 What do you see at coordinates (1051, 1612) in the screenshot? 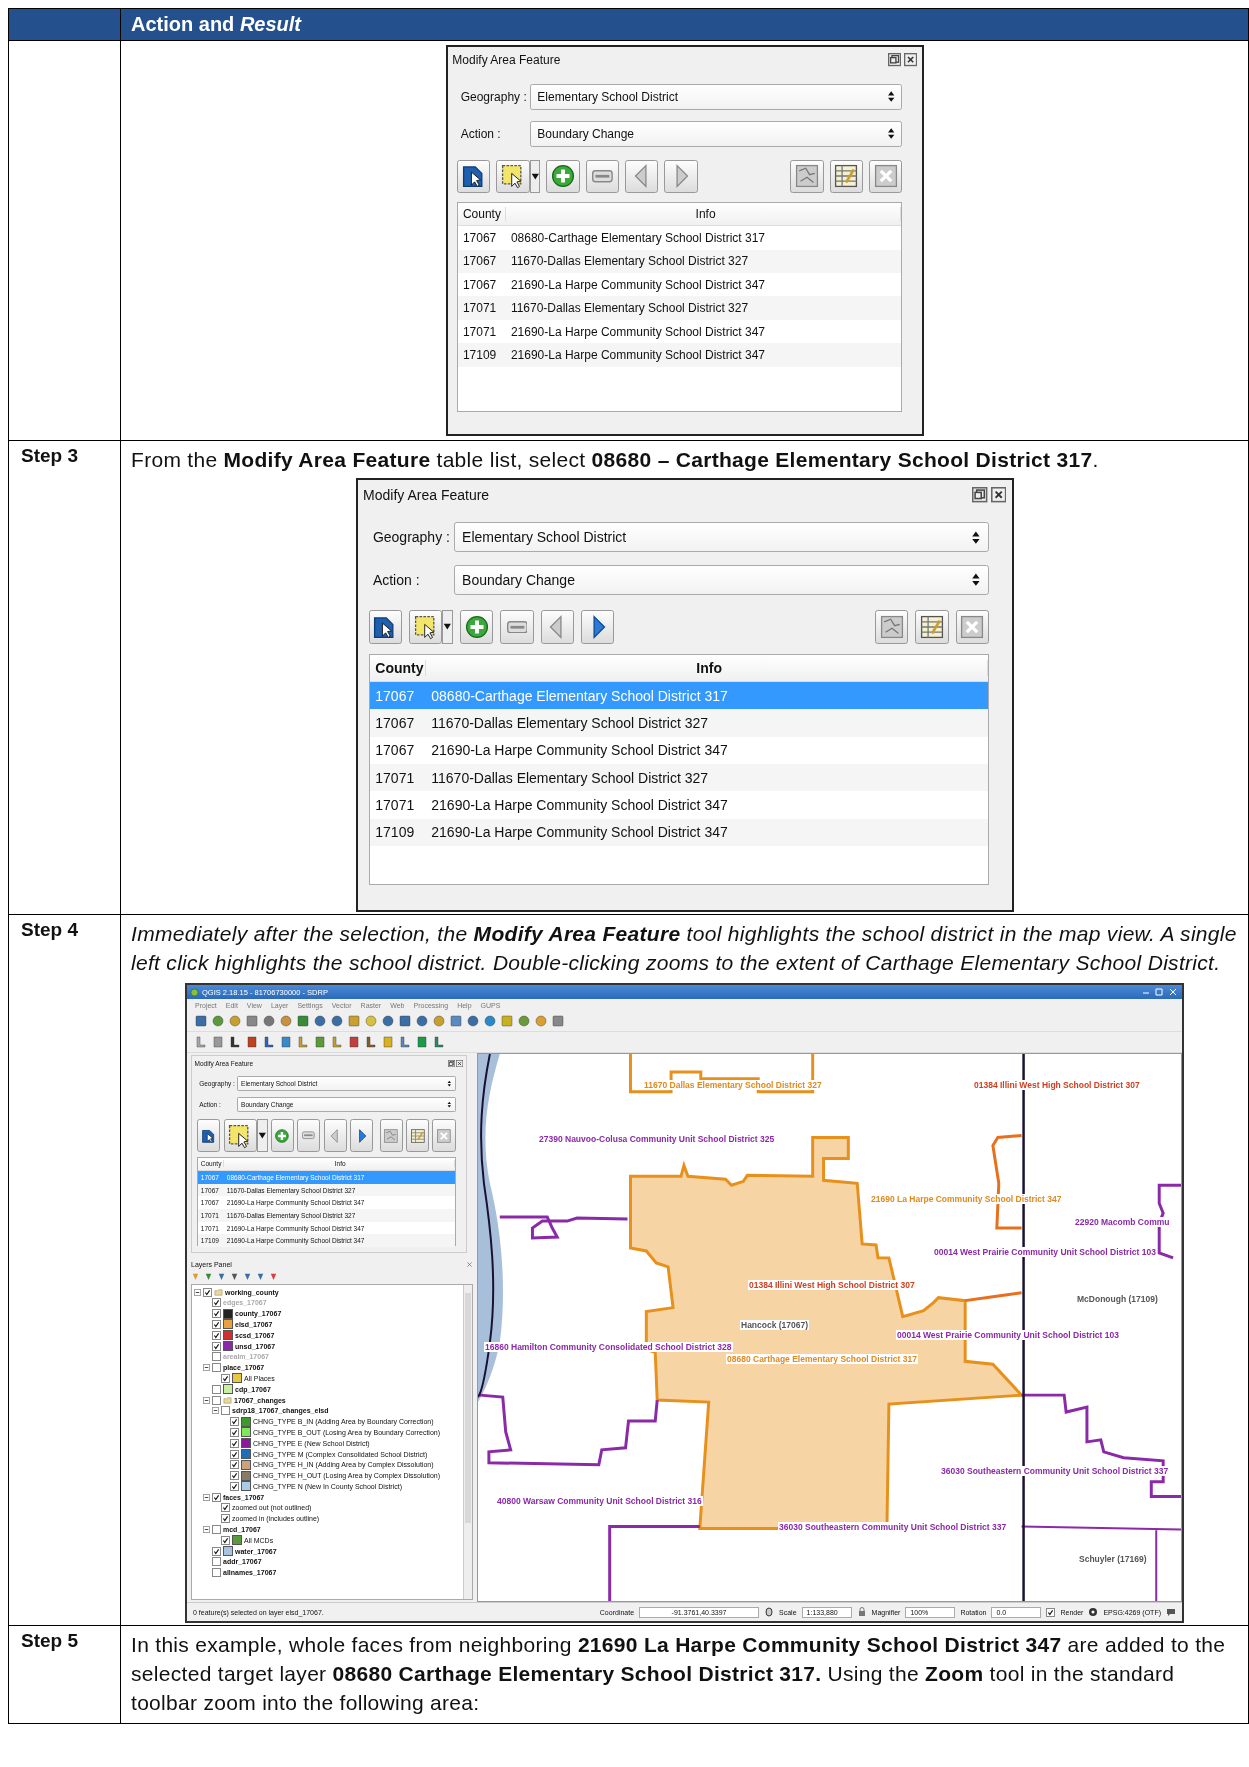
I see `render-checkbox` at bounding box center [1051, 1612].